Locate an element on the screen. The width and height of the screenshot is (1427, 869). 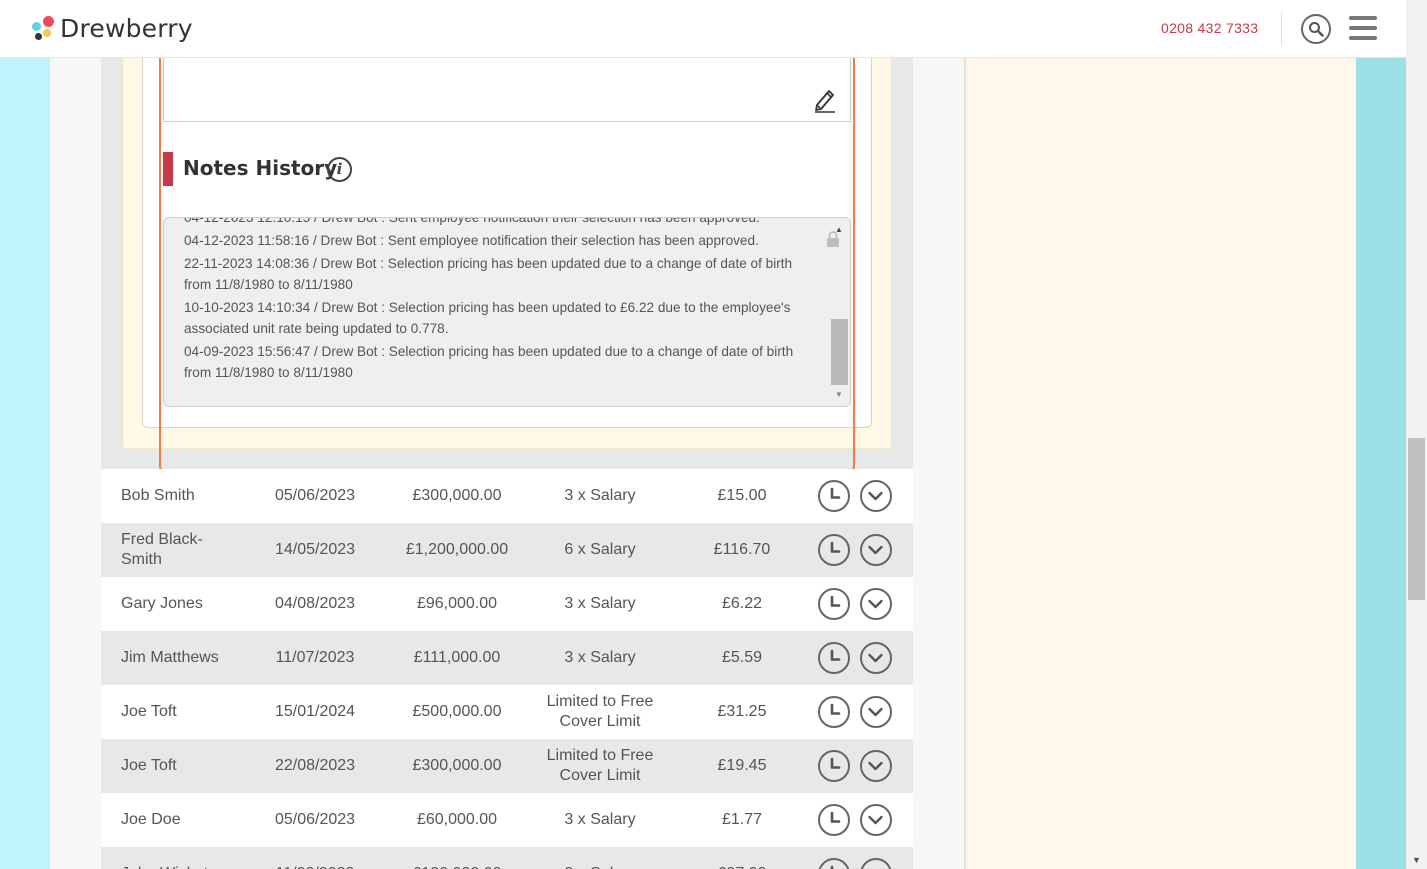
page-background-right is located at coordinates (1381, 434).